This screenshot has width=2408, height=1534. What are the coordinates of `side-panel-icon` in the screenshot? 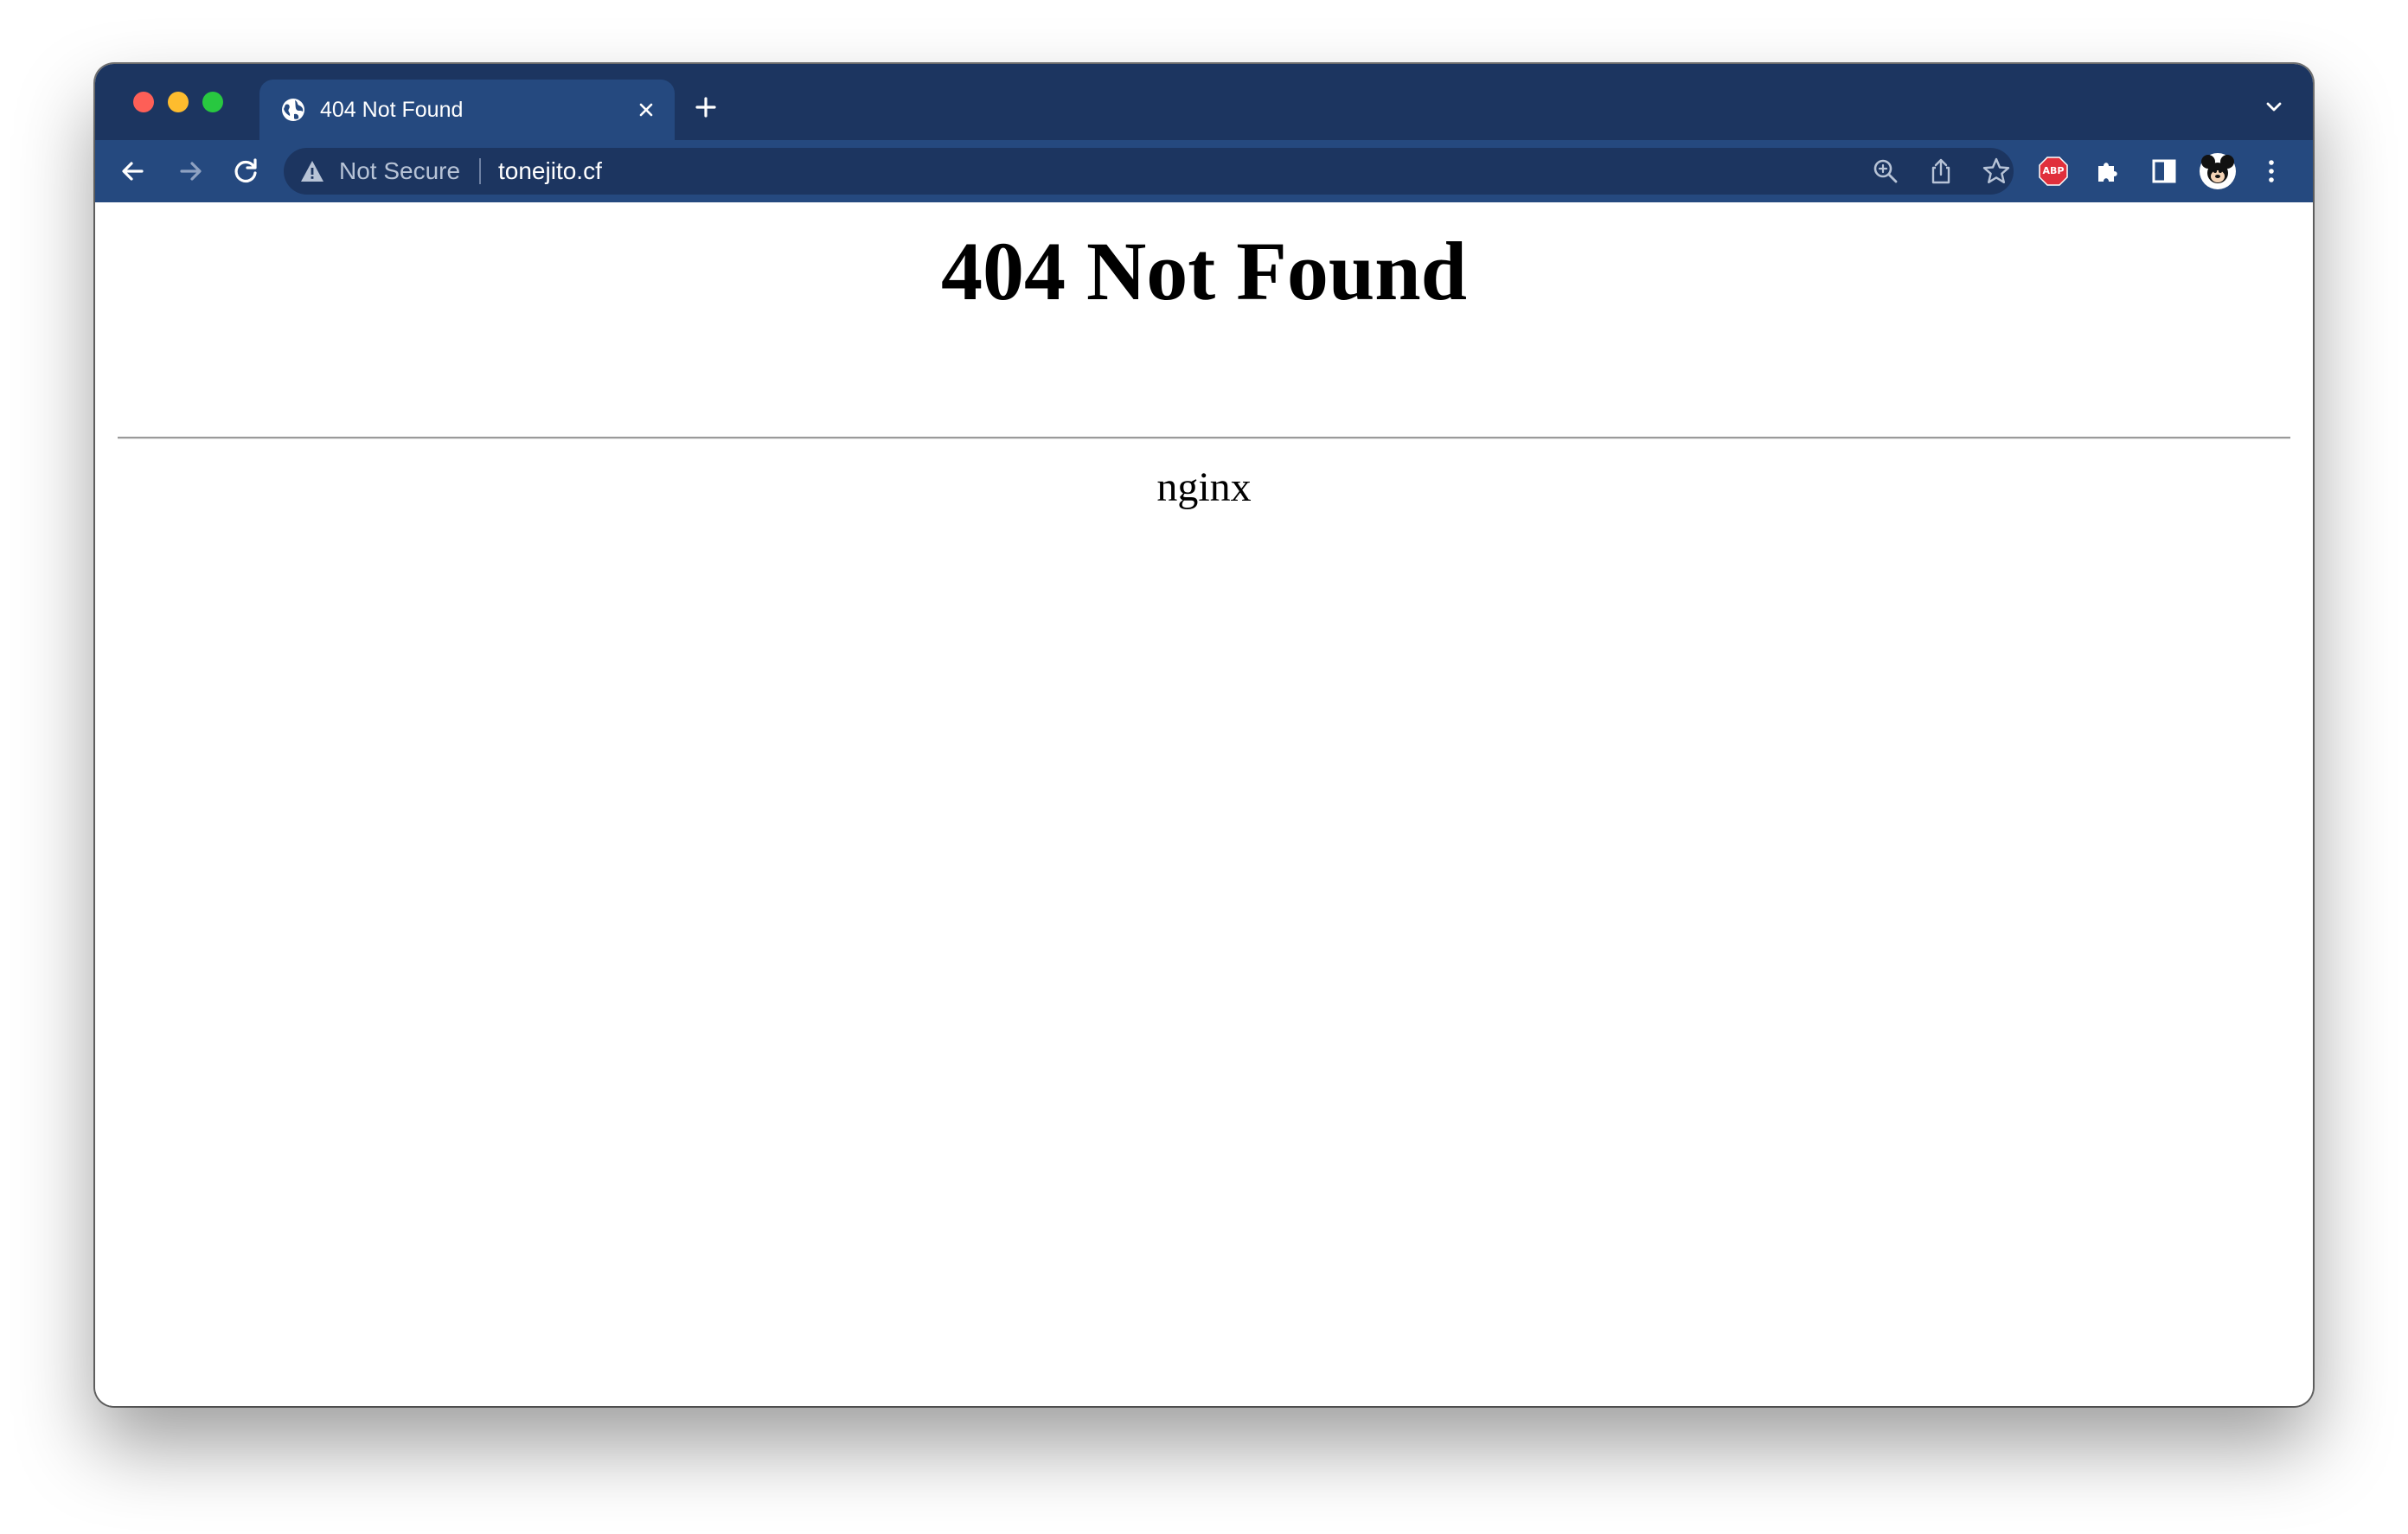 It's located at (2164, 171).